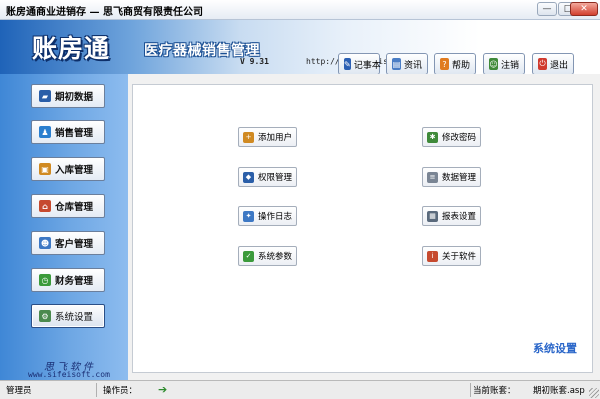 The width and height of the screenshot is (600, 399). What do you see at coordinates (300, 389) in the screenshot?
I see `status-bar: 管理员 操作员： ➔ 当前账套： 期初账套.asp` at bounding box center [300, 389].